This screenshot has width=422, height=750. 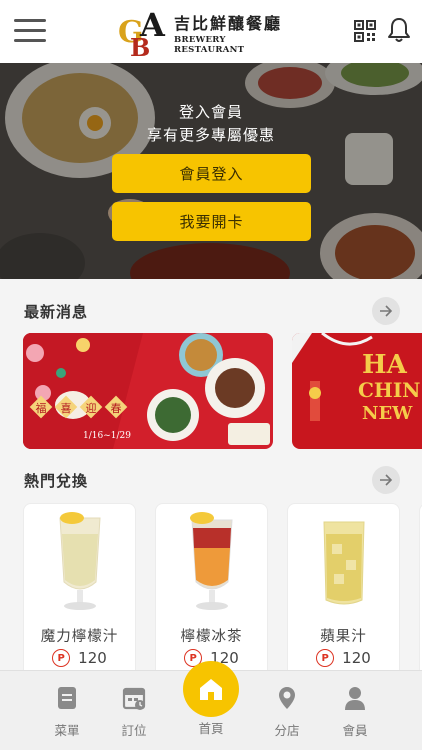 I want to click on bottom-navigation: 菜單 訂位 首頁 分店 會員, so click(x=211, y=705).